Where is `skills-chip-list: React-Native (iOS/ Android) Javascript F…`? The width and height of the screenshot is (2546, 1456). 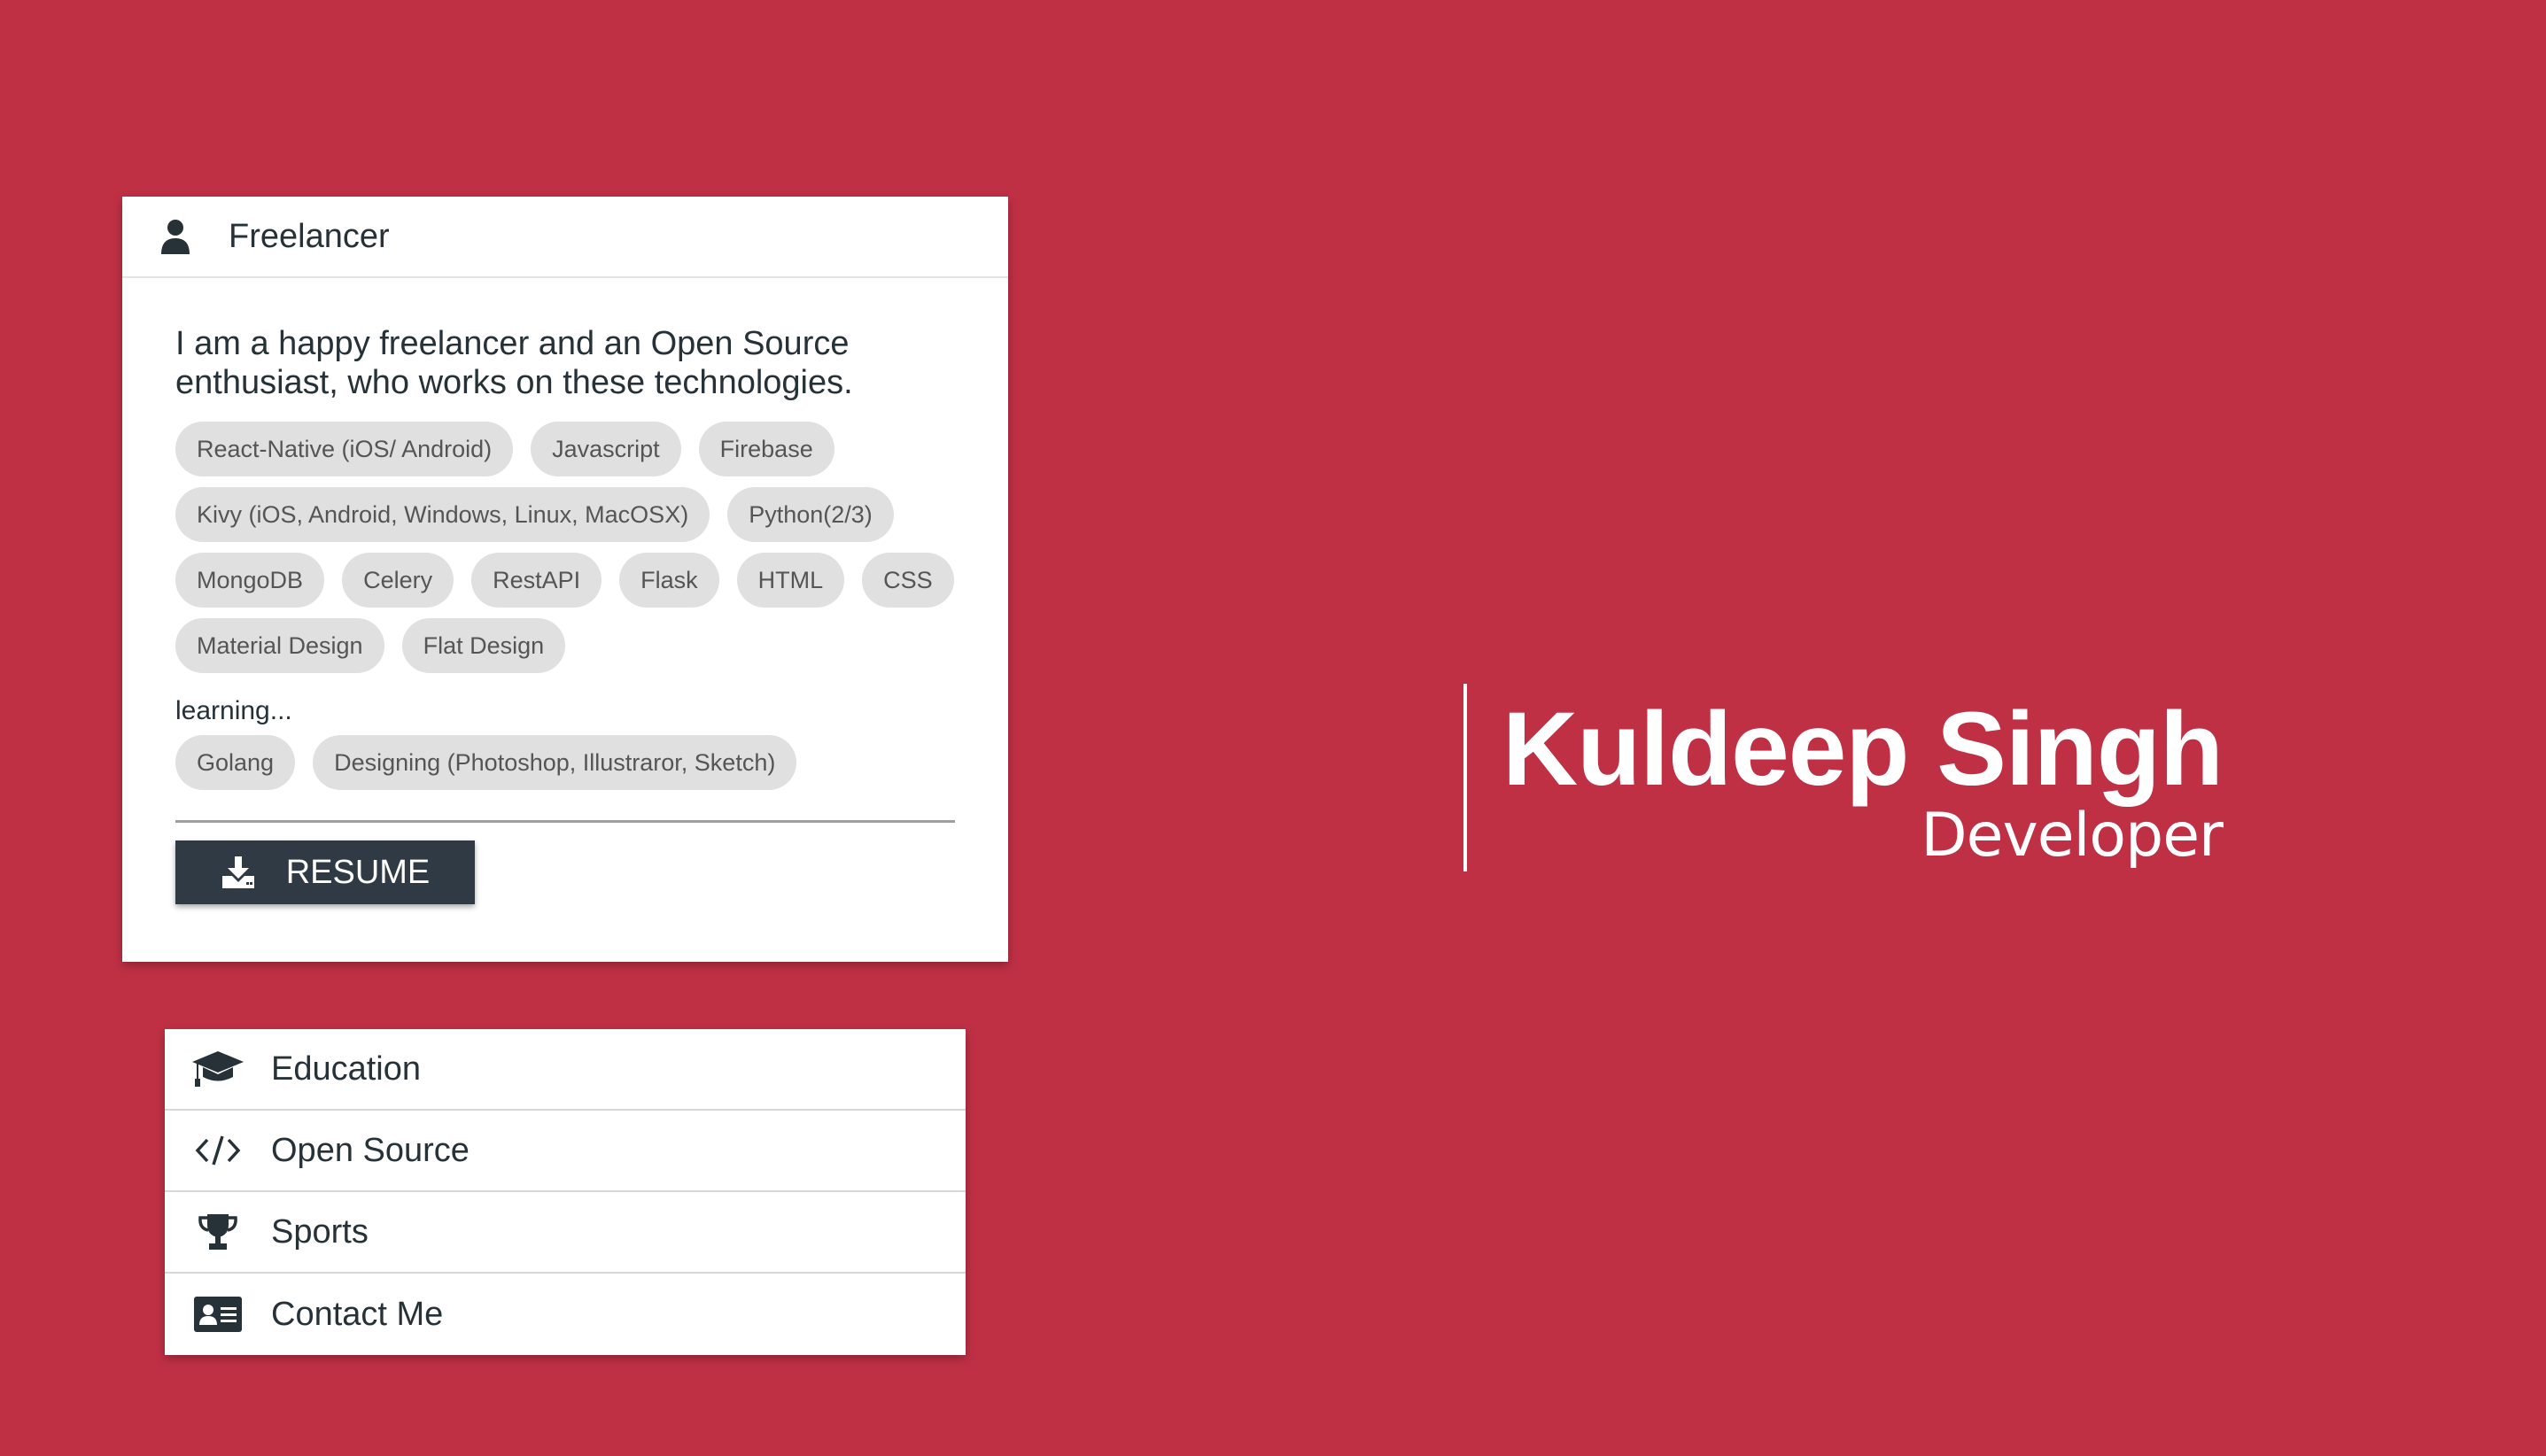
skills-chip-list: React-Native (iOS/ Android) Javascript F… is located at coordinates (565, 547).